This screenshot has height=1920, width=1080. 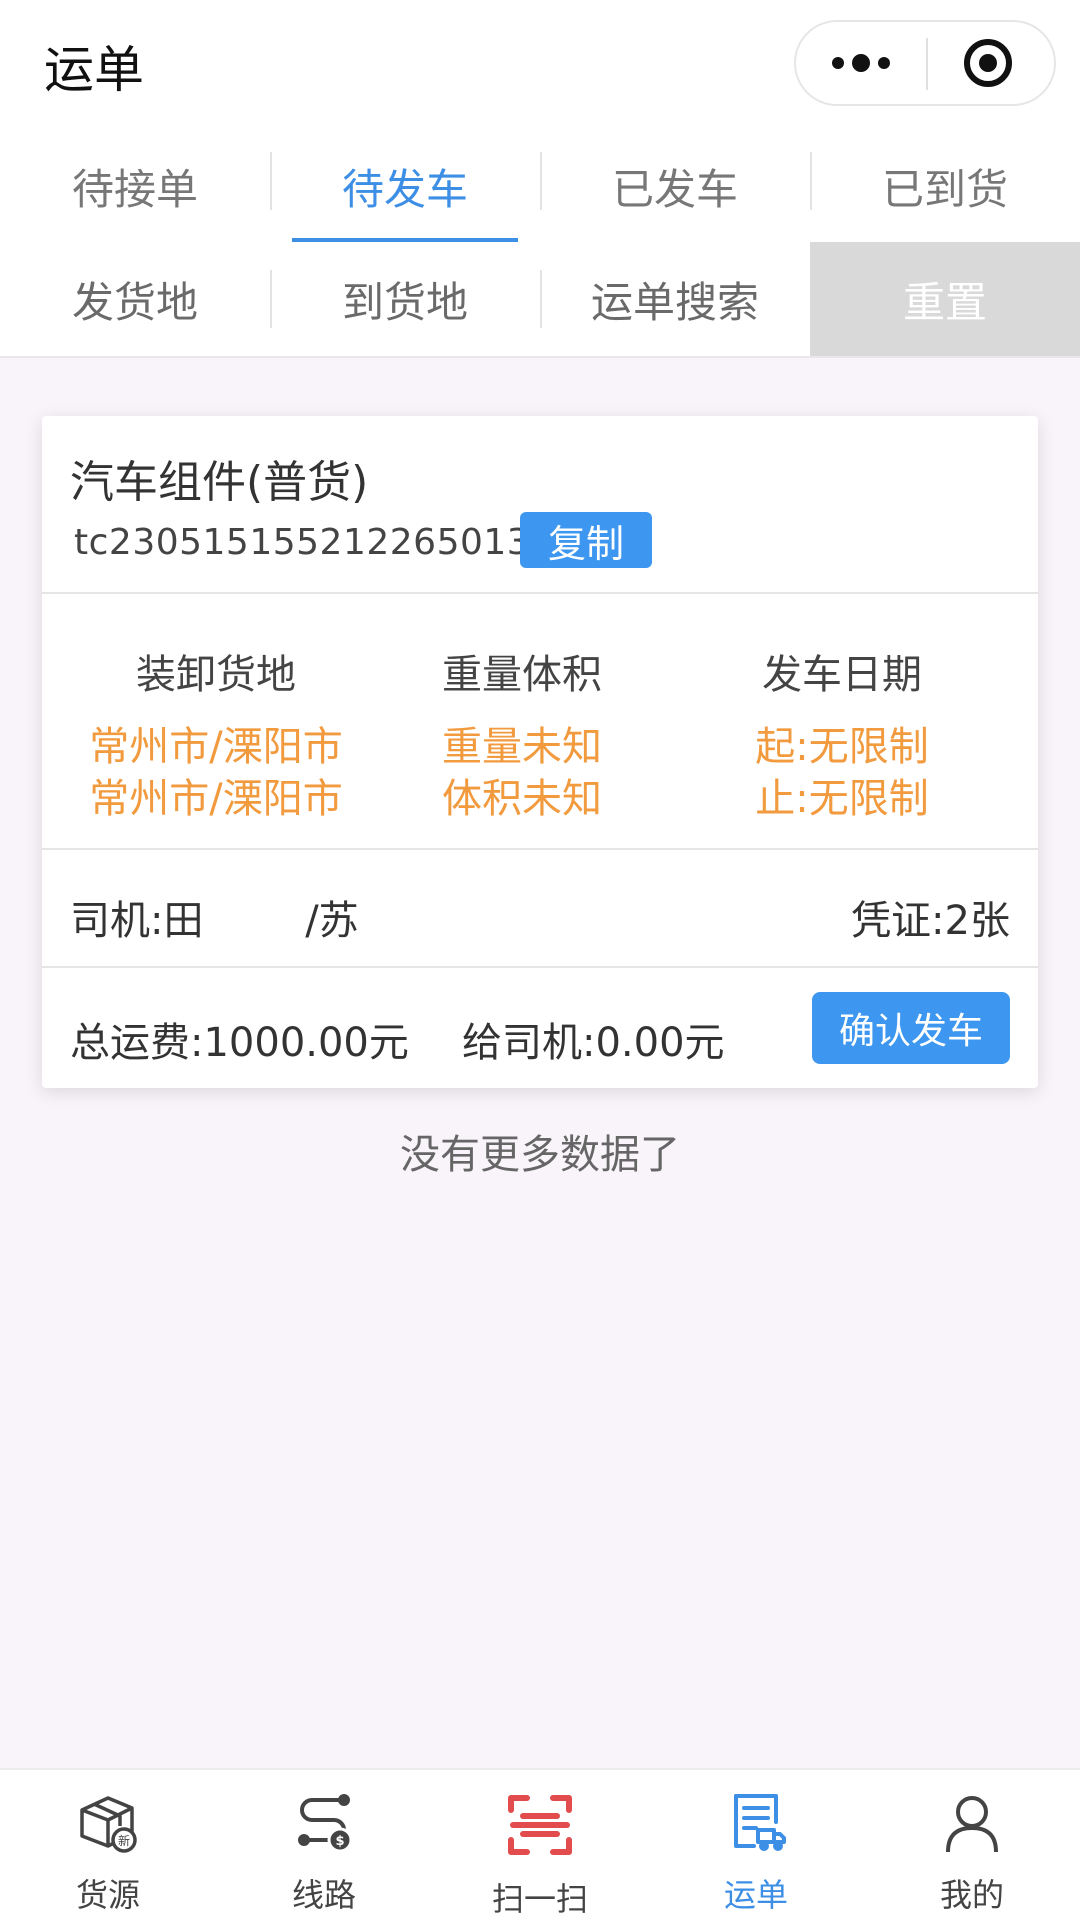 I want to click on cargo-box-icon: 新, so click(x=108, y=1824).